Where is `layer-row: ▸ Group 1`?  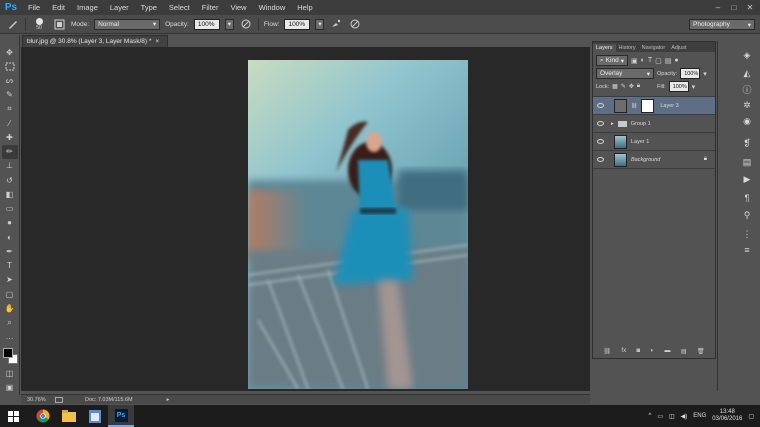 layer-row: ▸ Group 1 is located at coordinates (654, 124).